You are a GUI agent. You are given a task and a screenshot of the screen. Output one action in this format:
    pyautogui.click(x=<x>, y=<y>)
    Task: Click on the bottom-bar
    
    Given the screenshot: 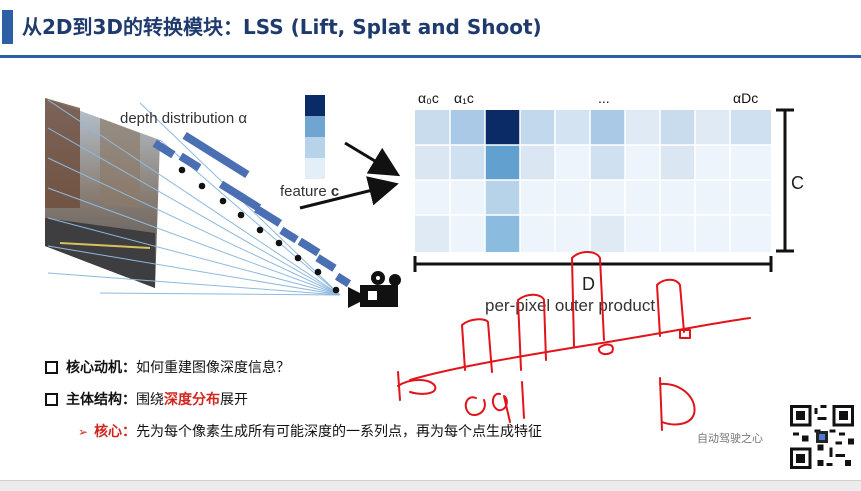 What is the action you would take?
    pyautogui.click(x=430, y=485)
    